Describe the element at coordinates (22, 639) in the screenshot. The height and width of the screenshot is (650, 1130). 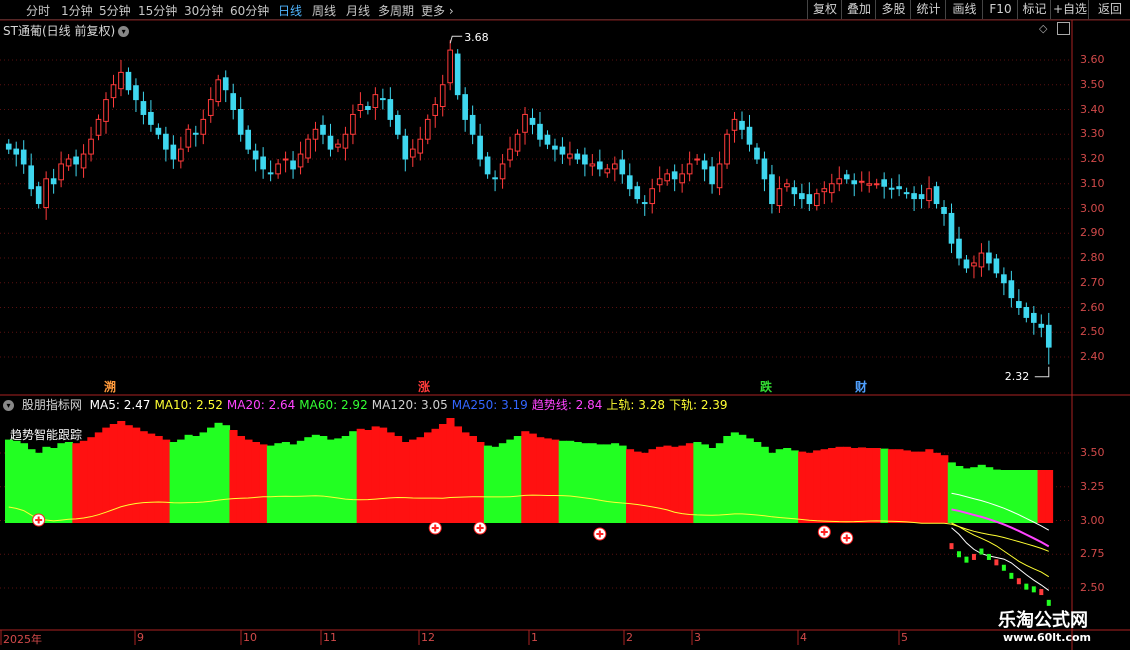
I see `date-tick: 2025年` at that location.